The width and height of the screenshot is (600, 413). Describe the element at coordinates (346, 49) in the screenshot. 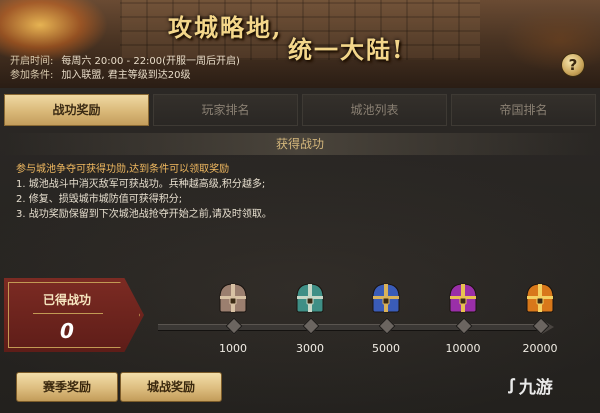

I see `banner-title-line2: 统一大陆!` at that location.